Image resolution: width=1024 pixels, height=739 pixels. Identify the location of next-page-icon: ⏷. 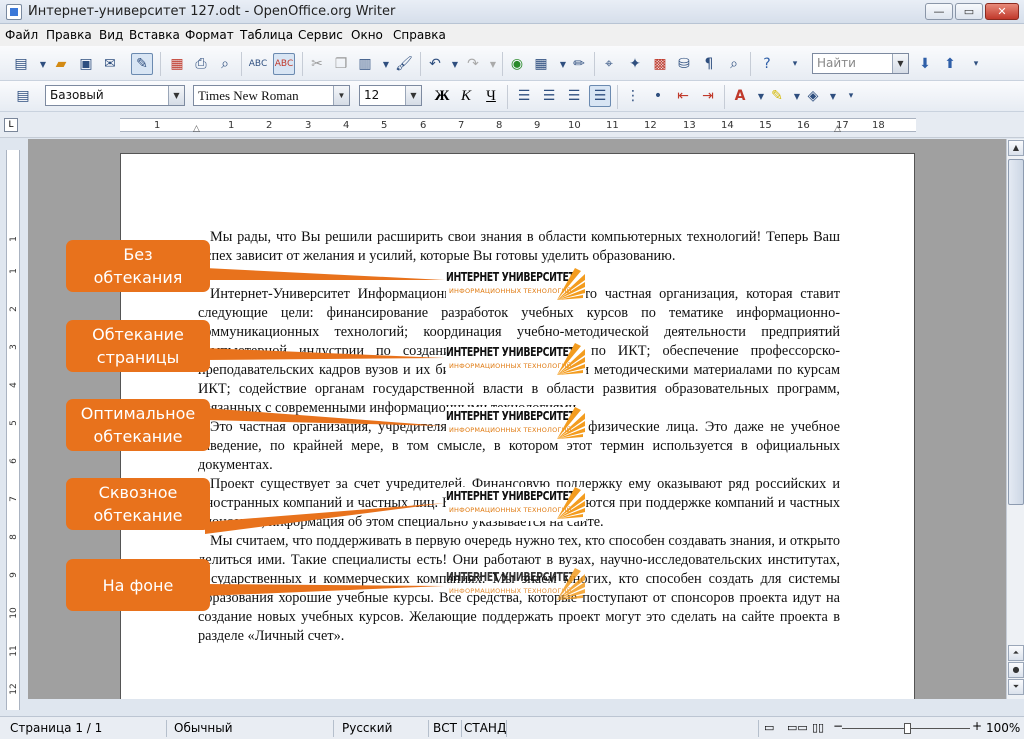
(1016, 687).